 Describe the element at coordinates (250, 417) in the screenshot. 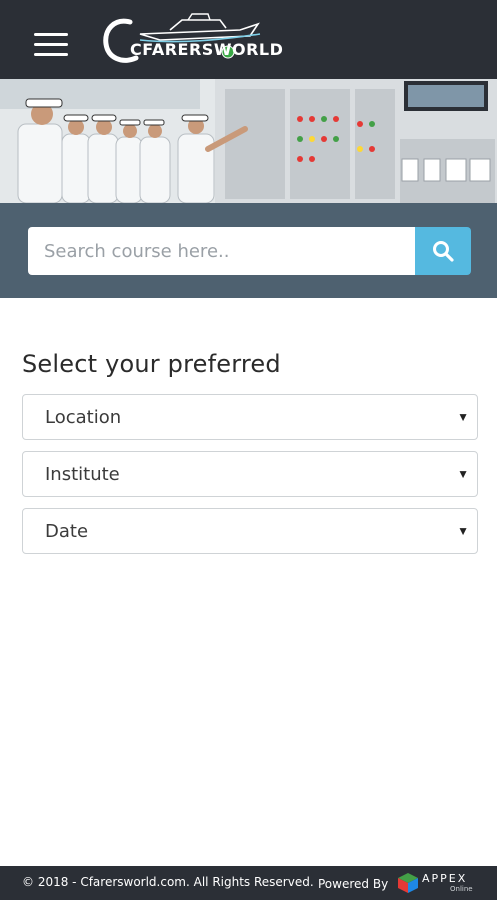

I see `location-select: Location ▼` at that location.